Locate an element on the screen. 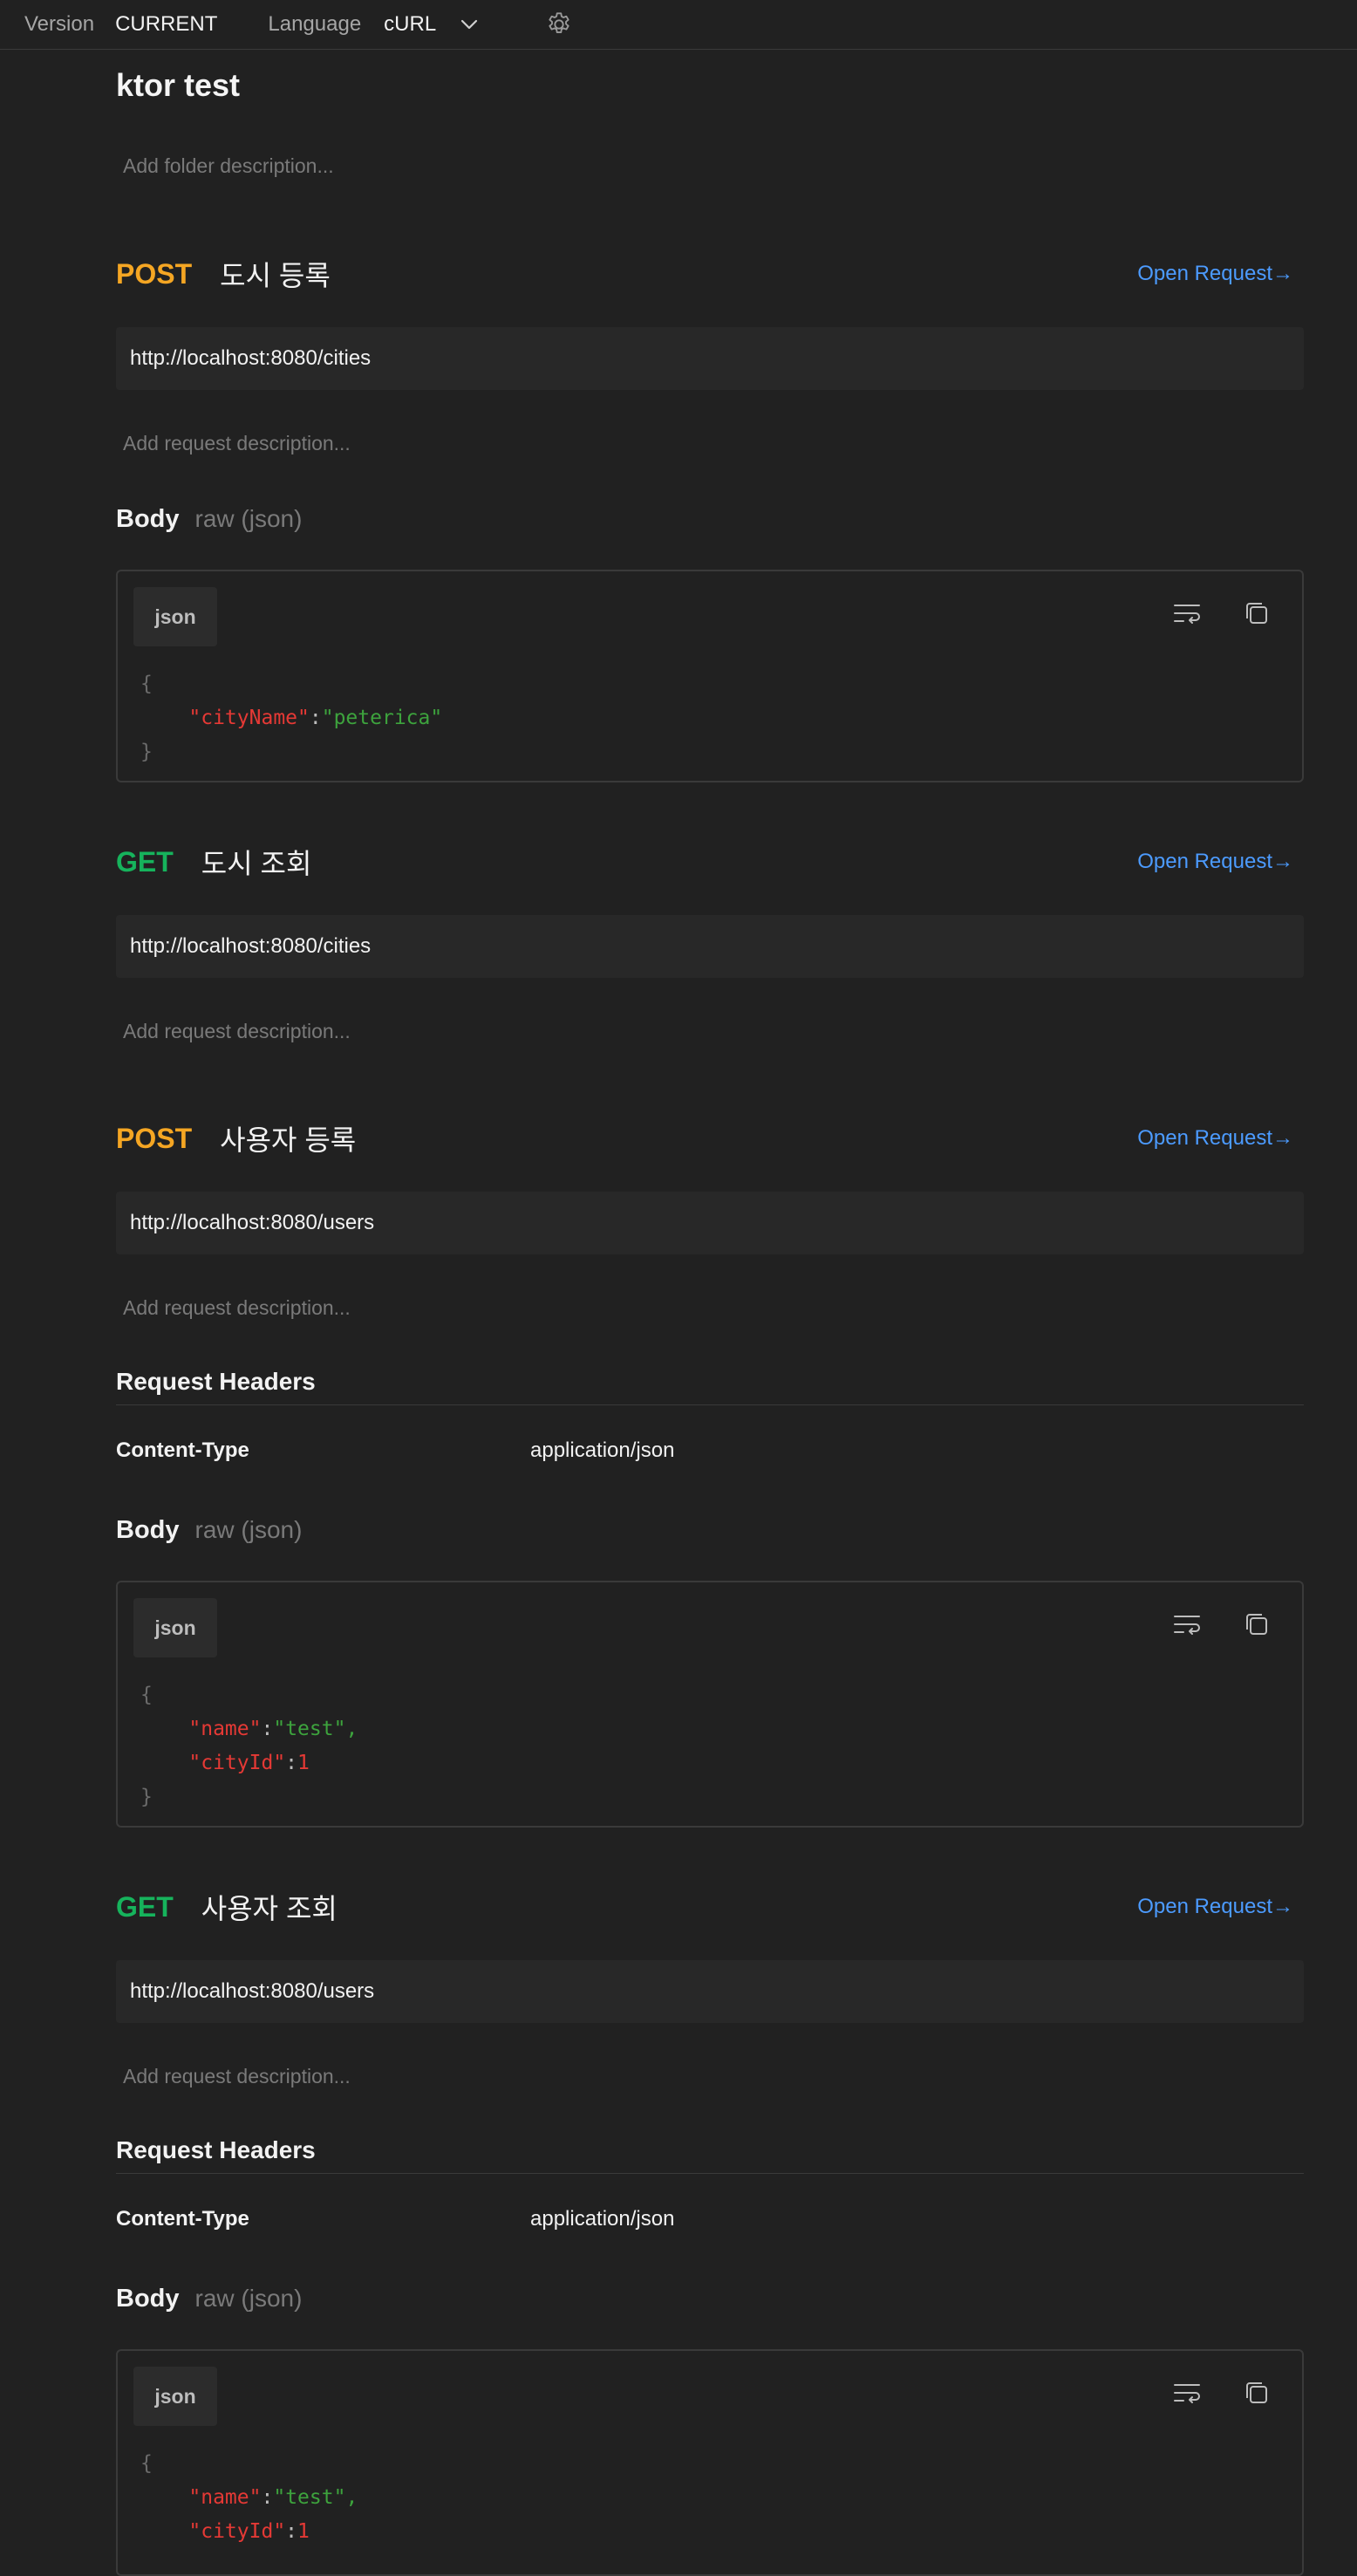 The image size is (1357, 2576). request-name: 사용자 조회 is located at coordinates (269, 1909).